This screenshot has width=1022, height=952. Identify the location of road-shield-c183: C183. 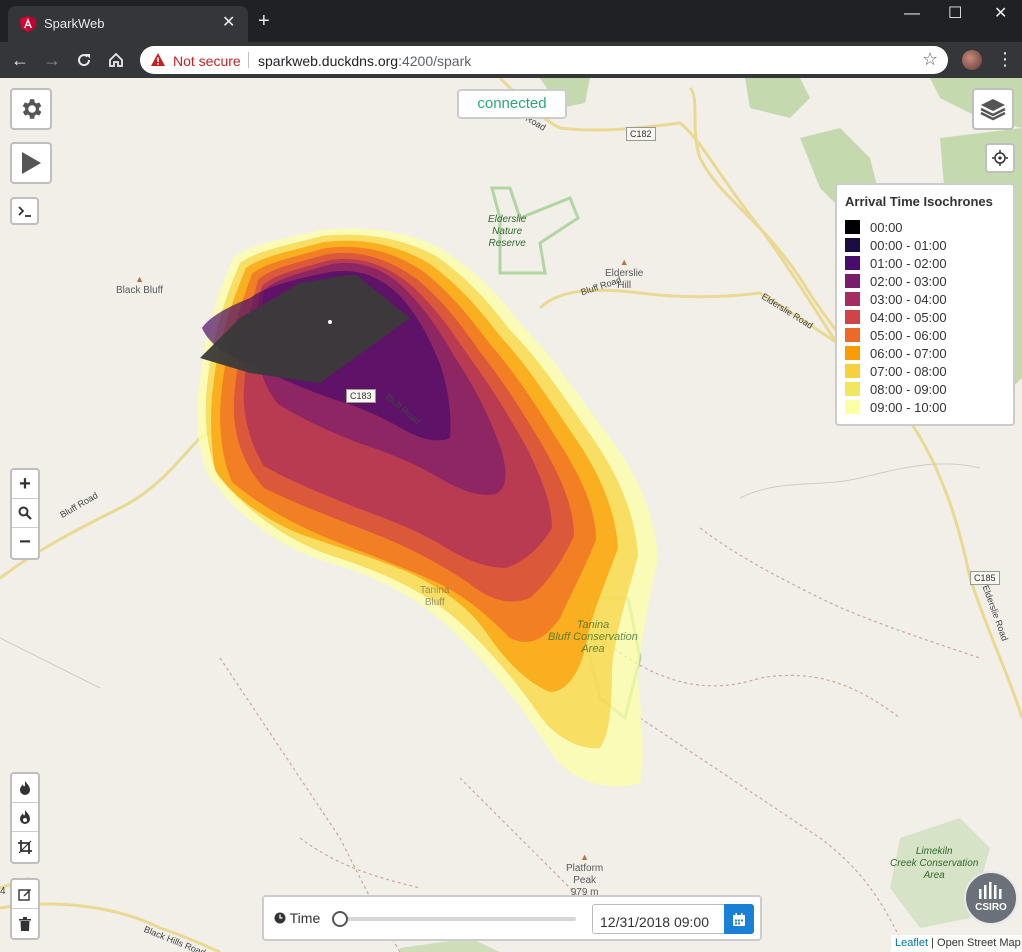
(361, 396).